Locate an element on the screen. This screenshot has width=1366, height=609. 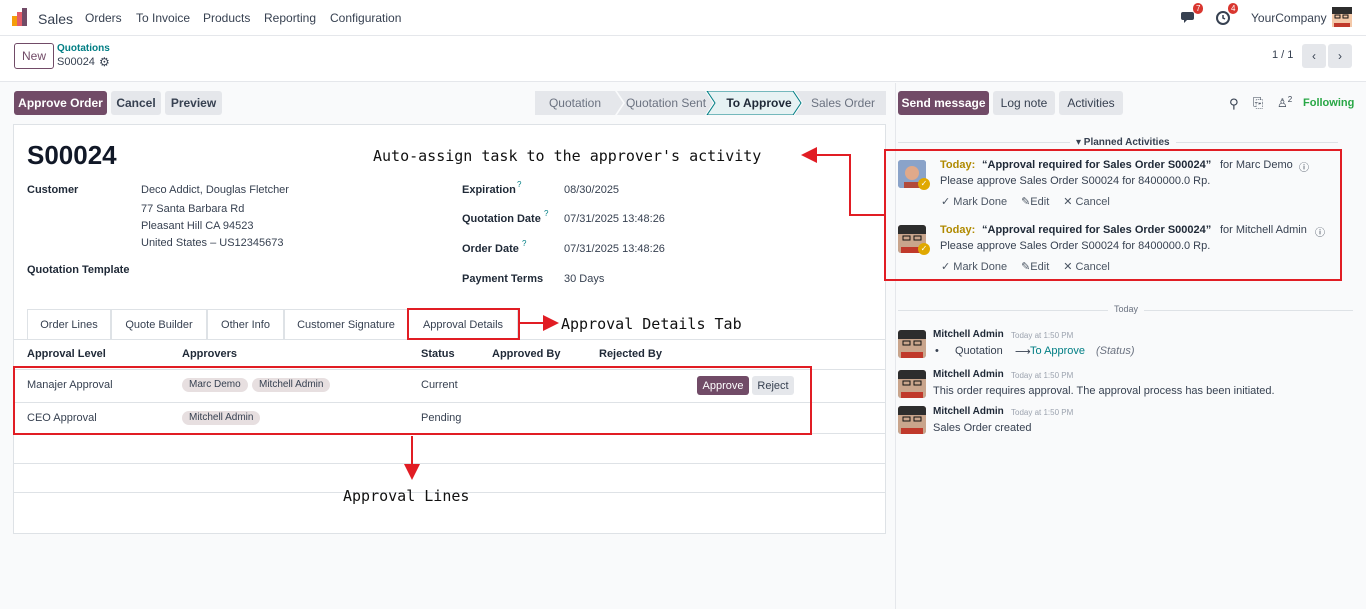
lines-annotation: Approval Lines is located at coordinates (406, 496).